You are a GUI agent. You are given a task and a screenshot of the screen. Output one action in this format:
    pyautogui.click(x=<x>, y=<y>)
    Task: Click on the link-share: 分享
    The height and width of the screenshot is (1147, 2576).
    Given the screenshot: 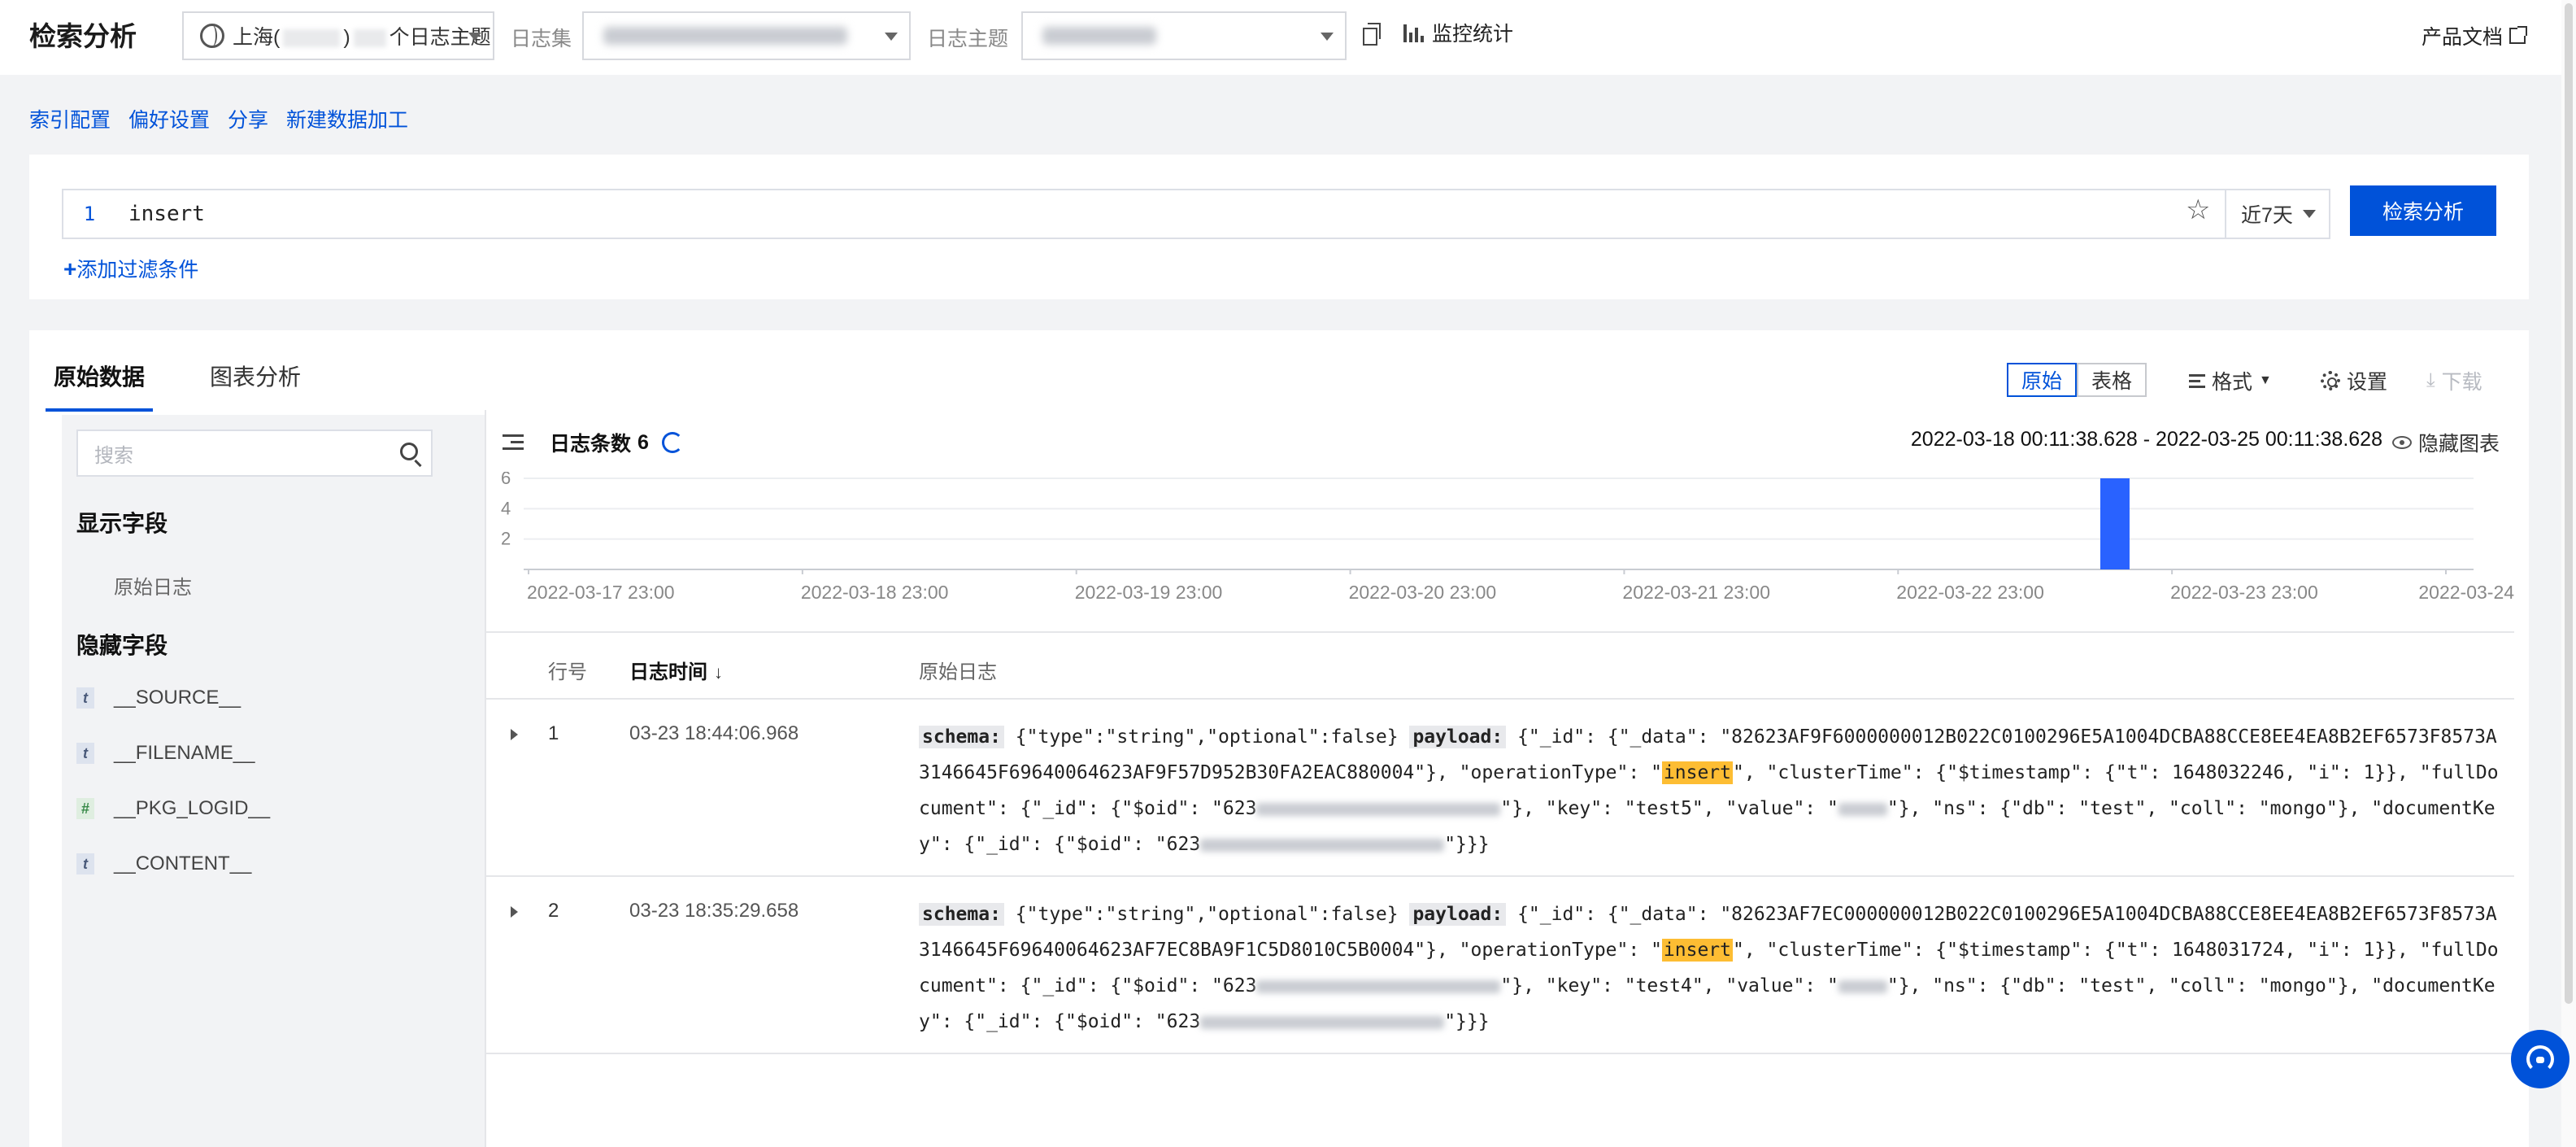 What is the action you would take?
    pyautogui.click(x=248, y=118)
    